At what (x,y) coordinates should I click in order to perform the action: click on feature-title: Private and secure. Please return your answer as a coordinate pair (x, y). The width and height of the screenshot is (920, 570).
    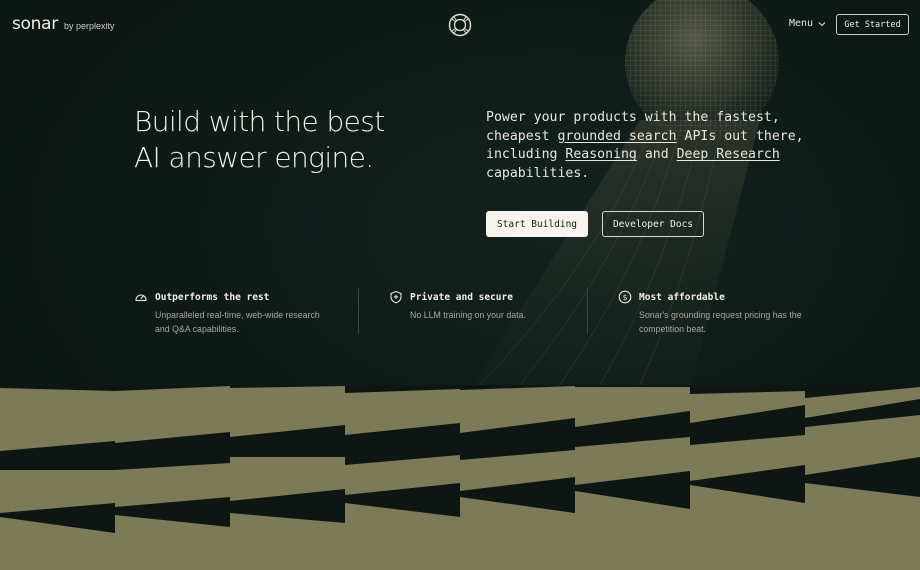
    Looking at the image, I should click on (461, 297).